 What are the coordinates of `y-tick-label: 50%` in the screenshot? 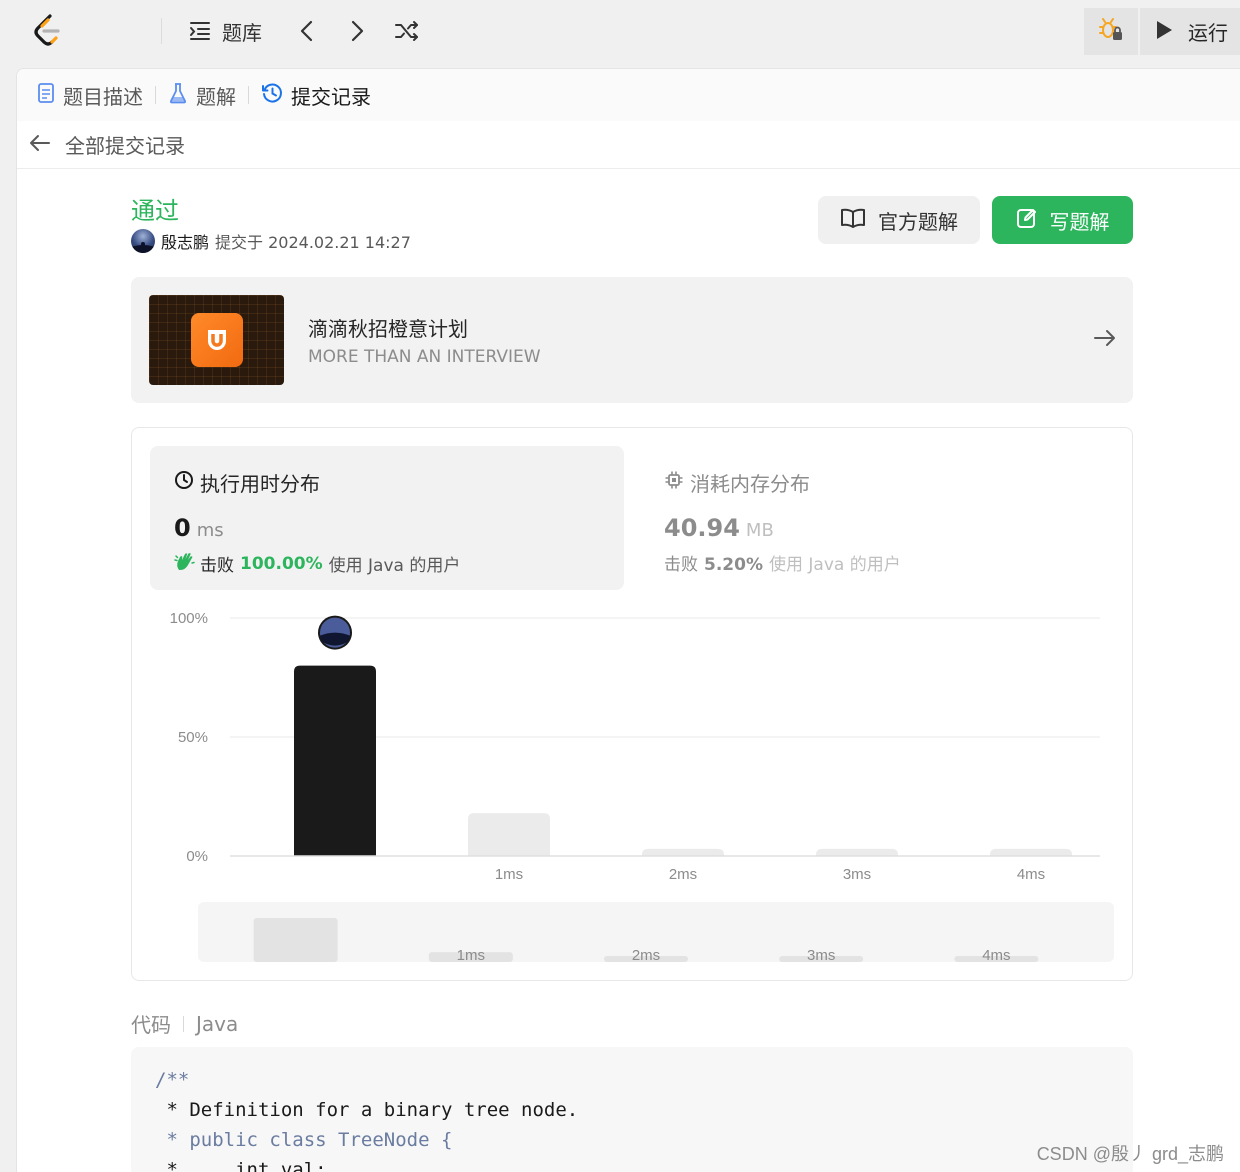 It's located at (193, 737).